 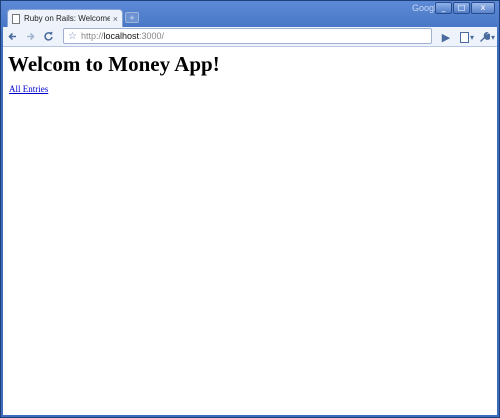 What do you see at coordinates (115, 19) in the screenshot?
I see `tab-close-icon: ×` at bounding box center [115, 19].